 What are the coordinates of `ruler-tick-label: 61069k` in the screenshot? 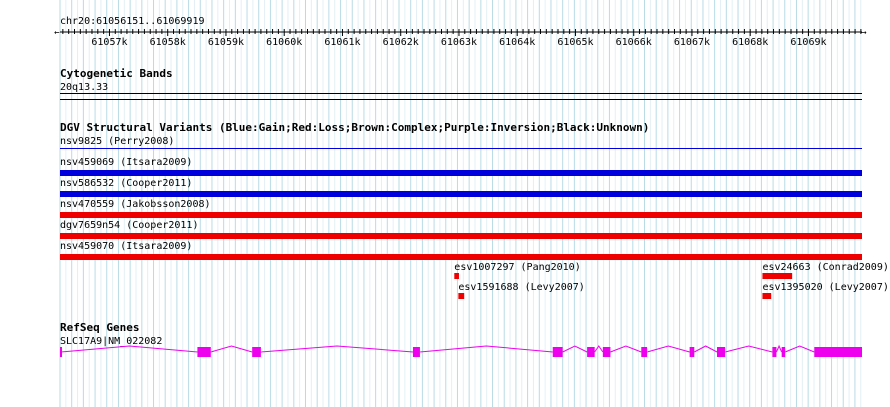 It's located at (808, 42).